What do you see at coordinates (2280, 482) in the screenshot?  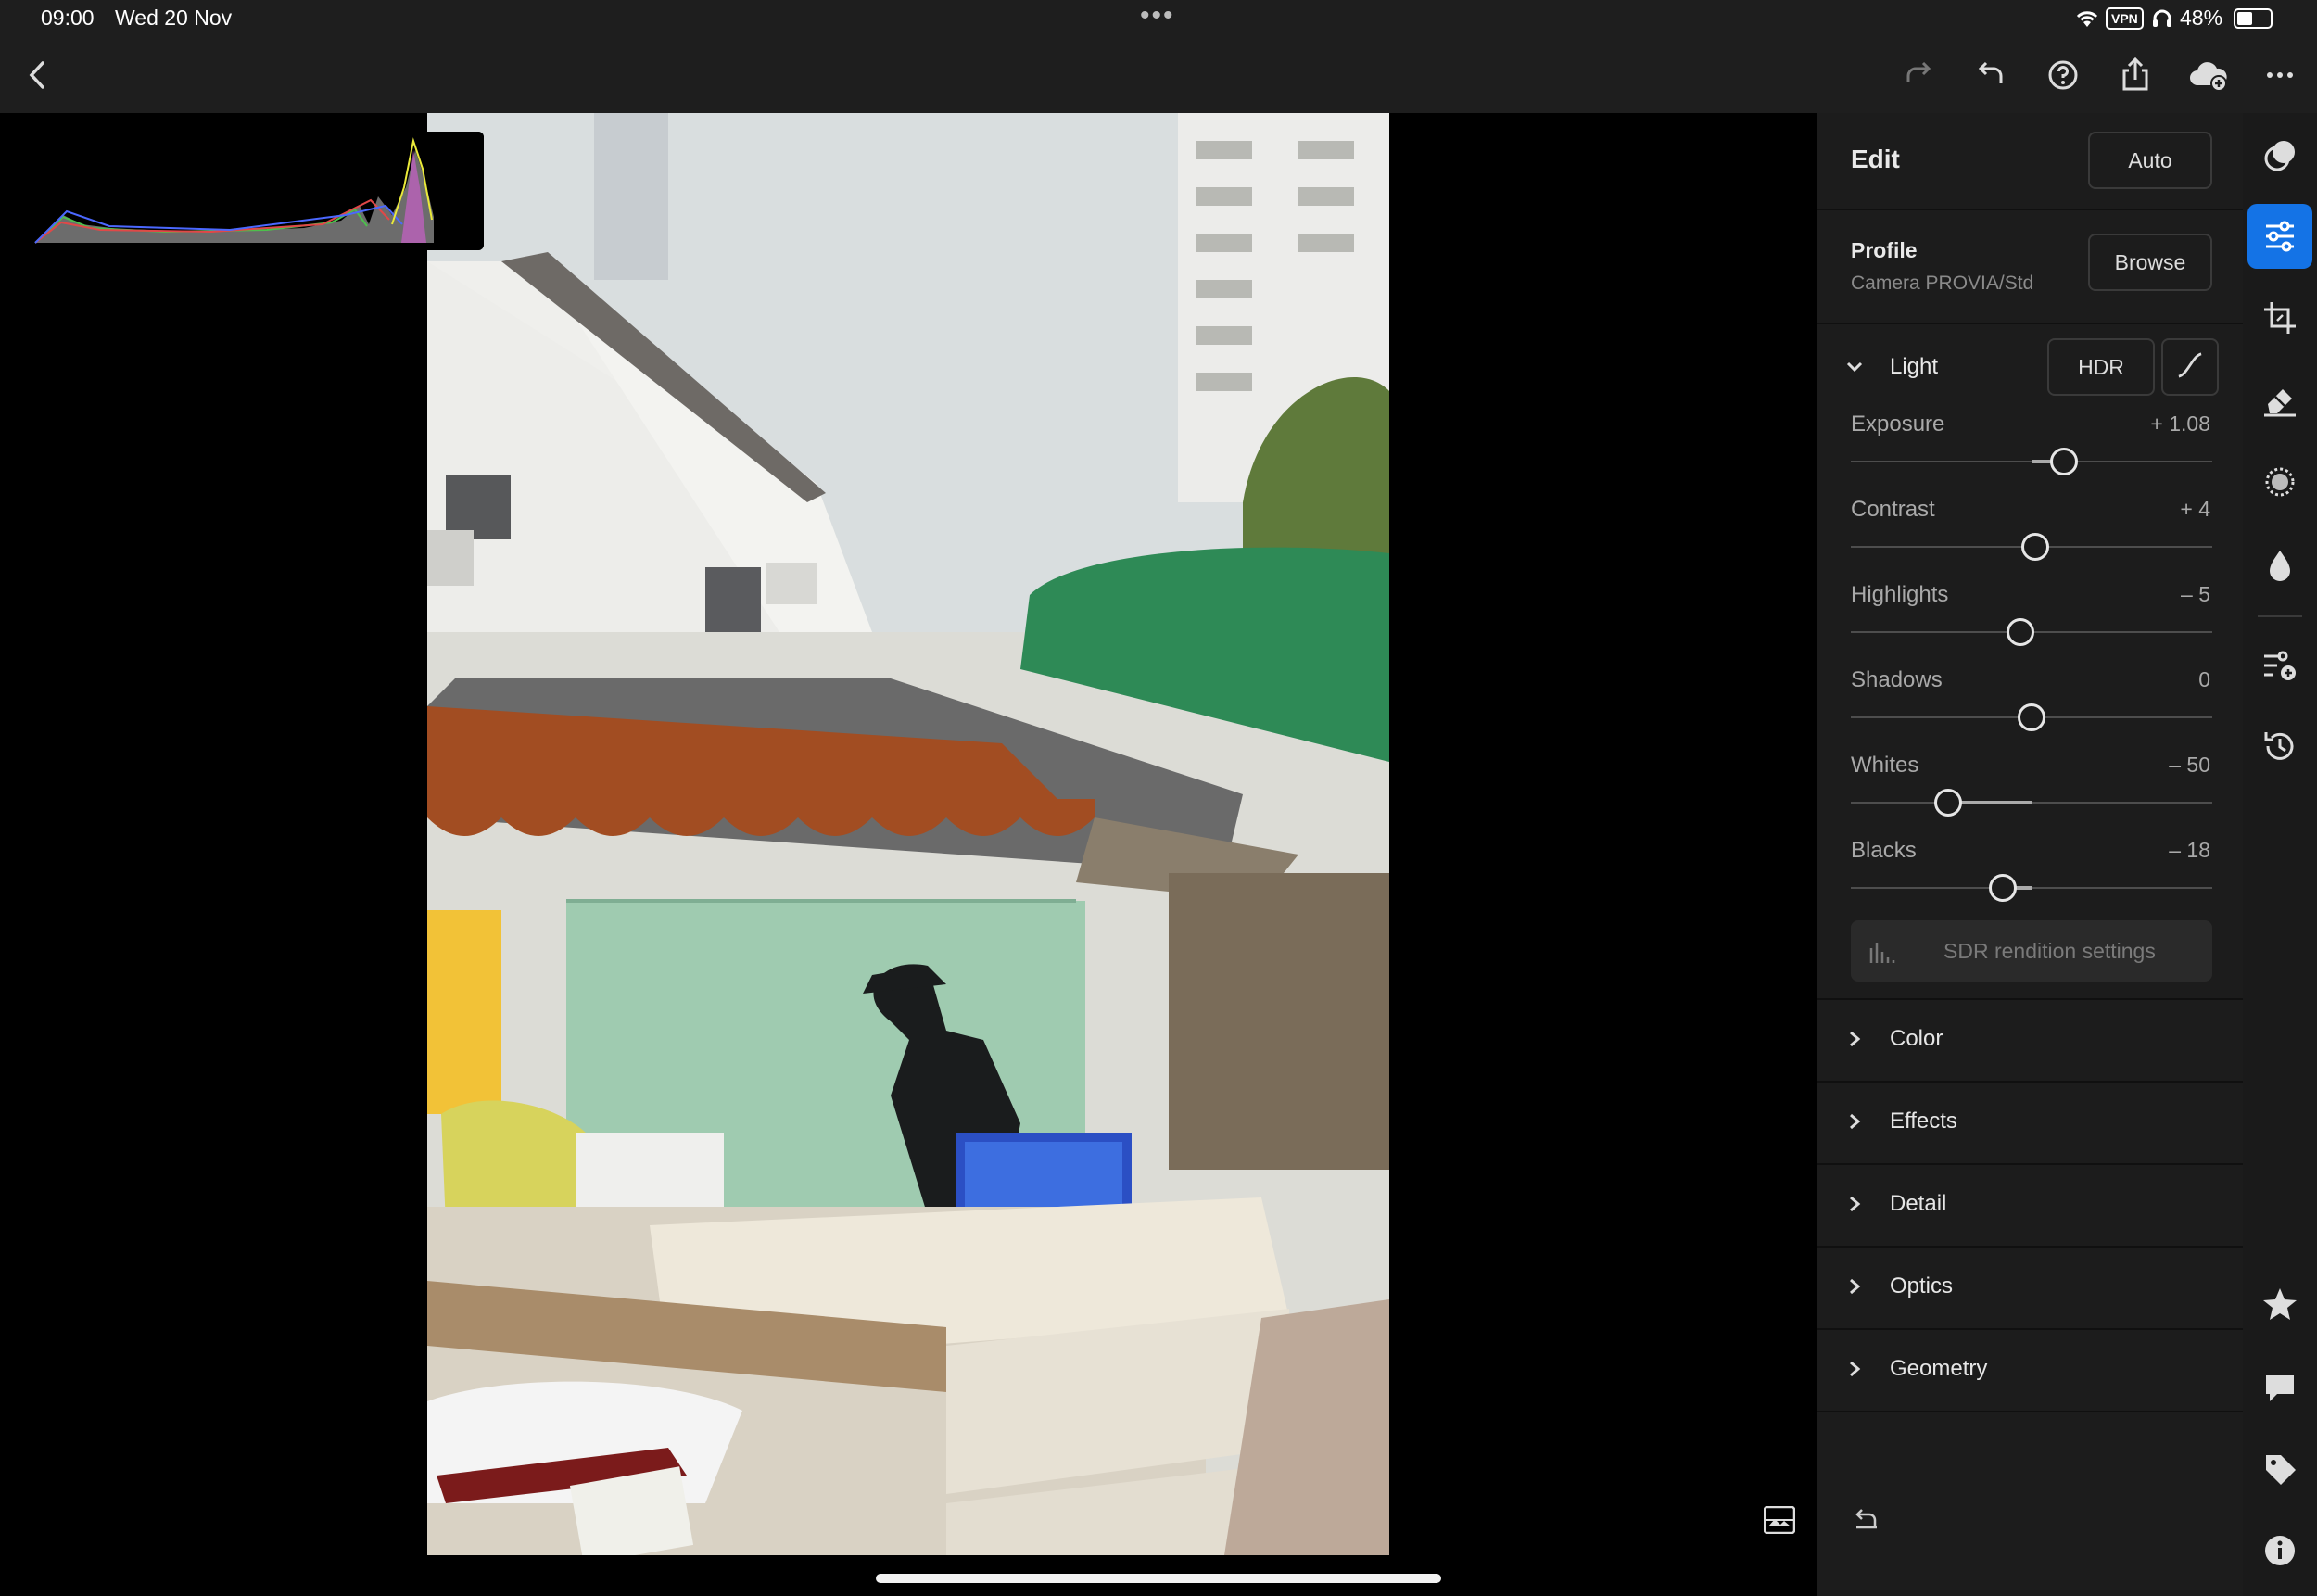 I see `masking-icon` at bounding box center [2280, 482].